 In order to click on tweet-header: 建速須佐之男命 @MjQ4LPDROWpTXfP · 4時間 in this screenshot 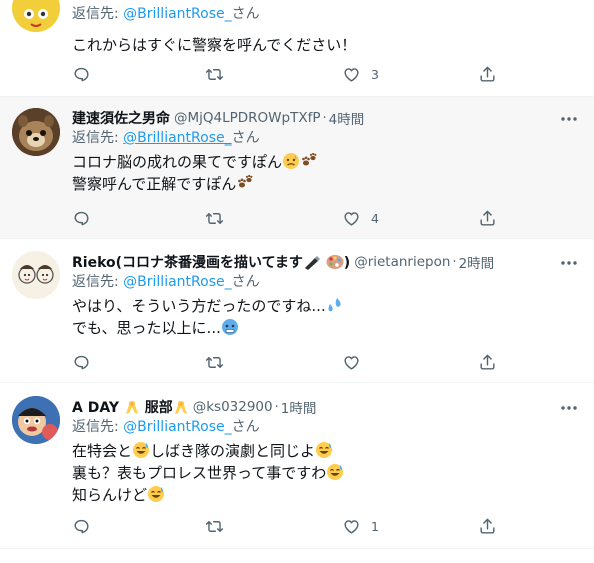, I will do `click(326, 118)`.